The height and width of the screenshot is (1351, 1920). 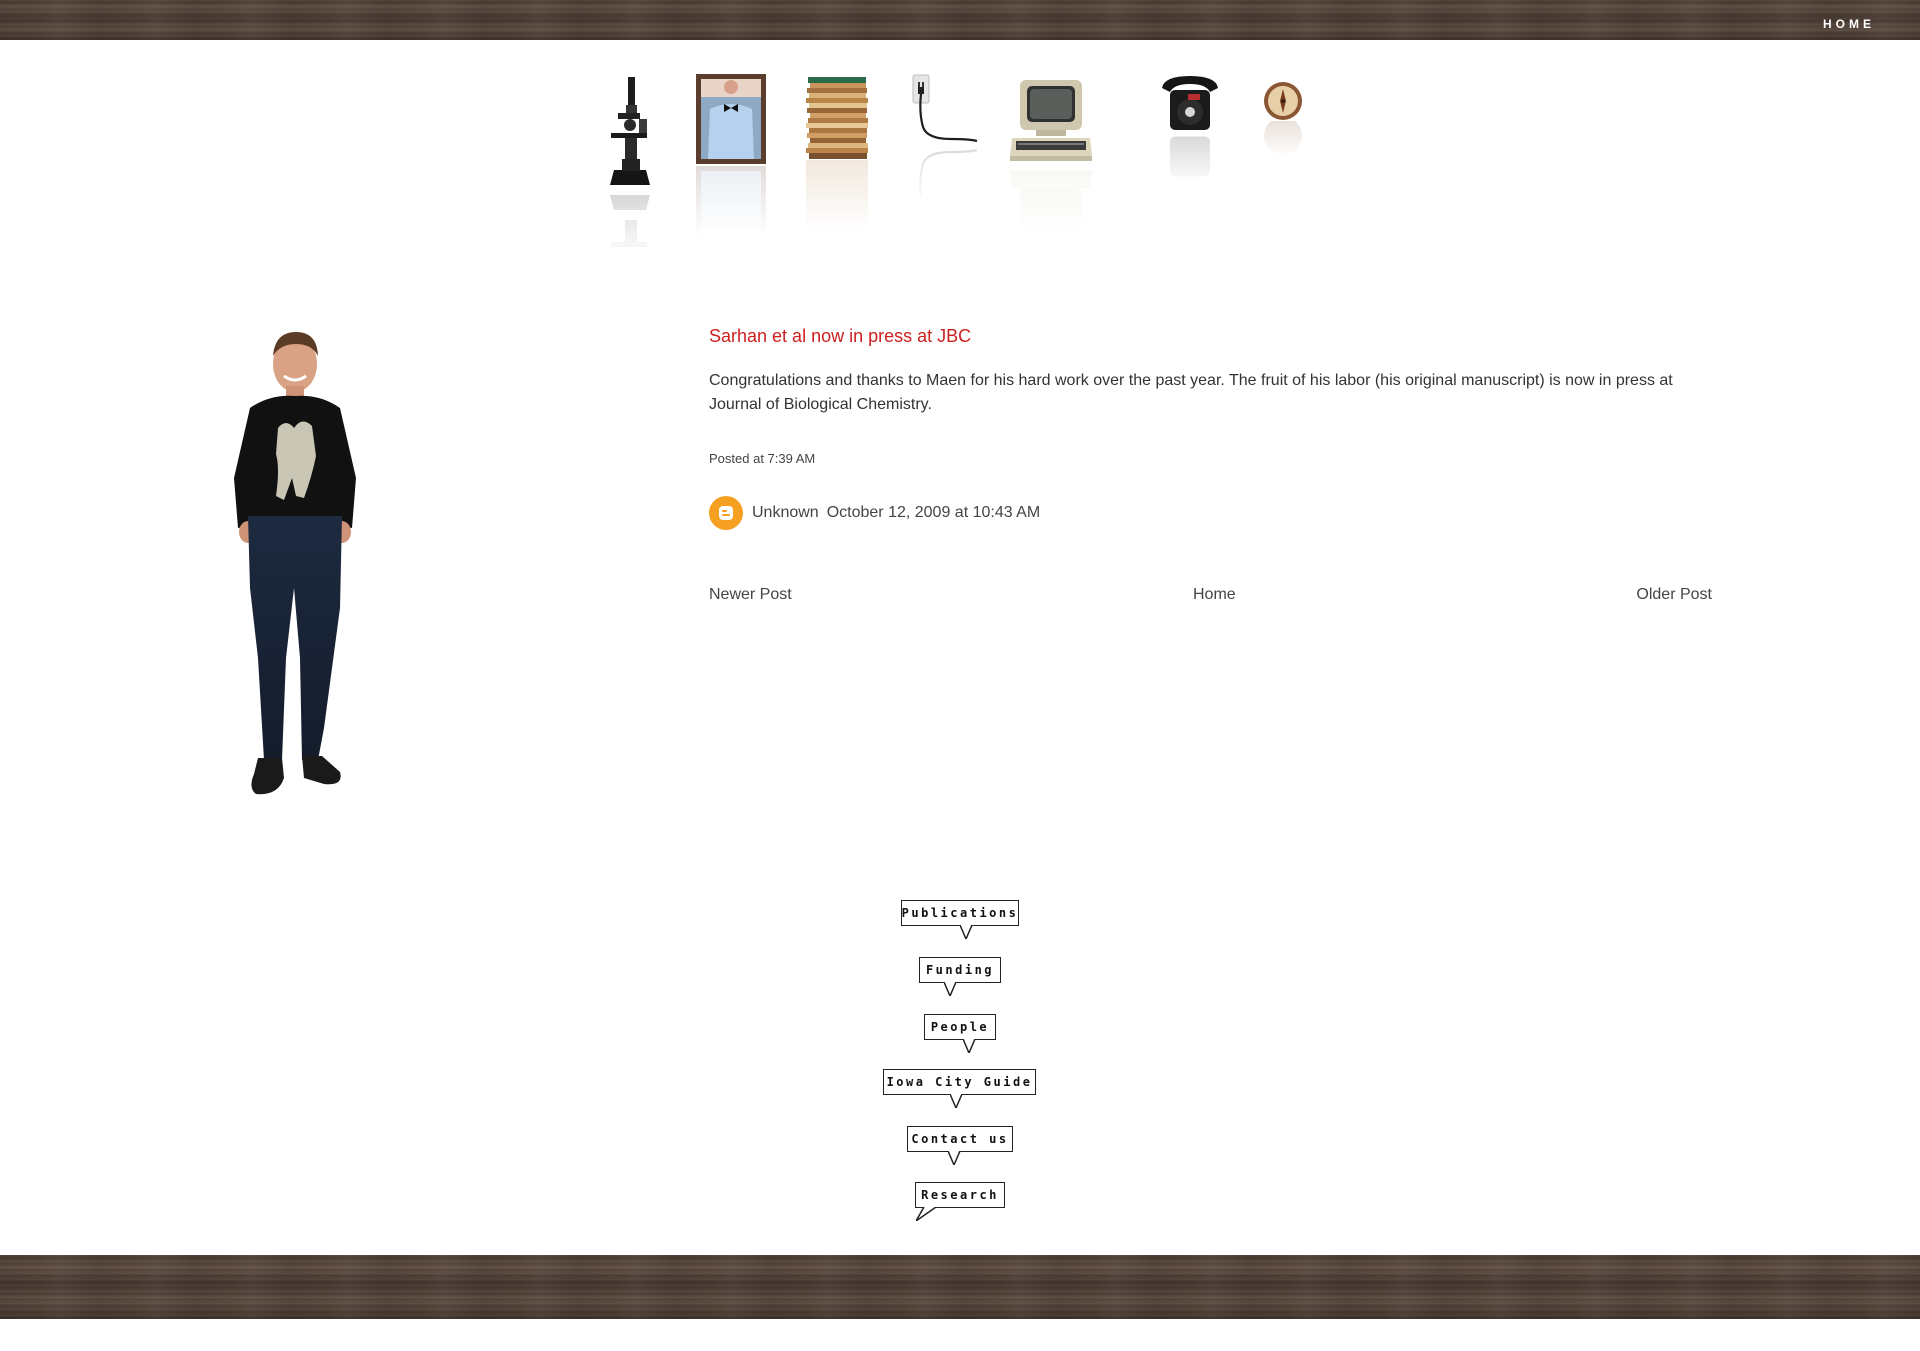 I want to click on nav-bubble-label: Publications, so click(x=960, y=913).